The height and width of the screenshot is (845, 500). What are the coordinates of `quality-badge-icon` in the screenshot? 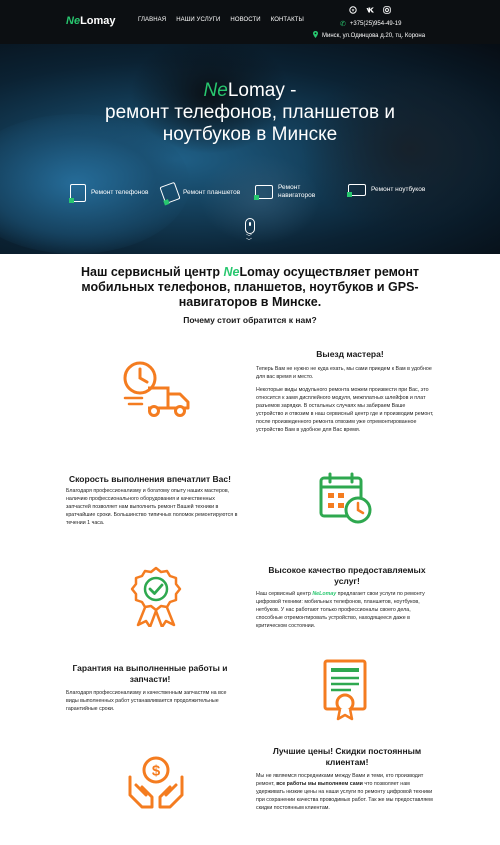 It's located at (156, 598).